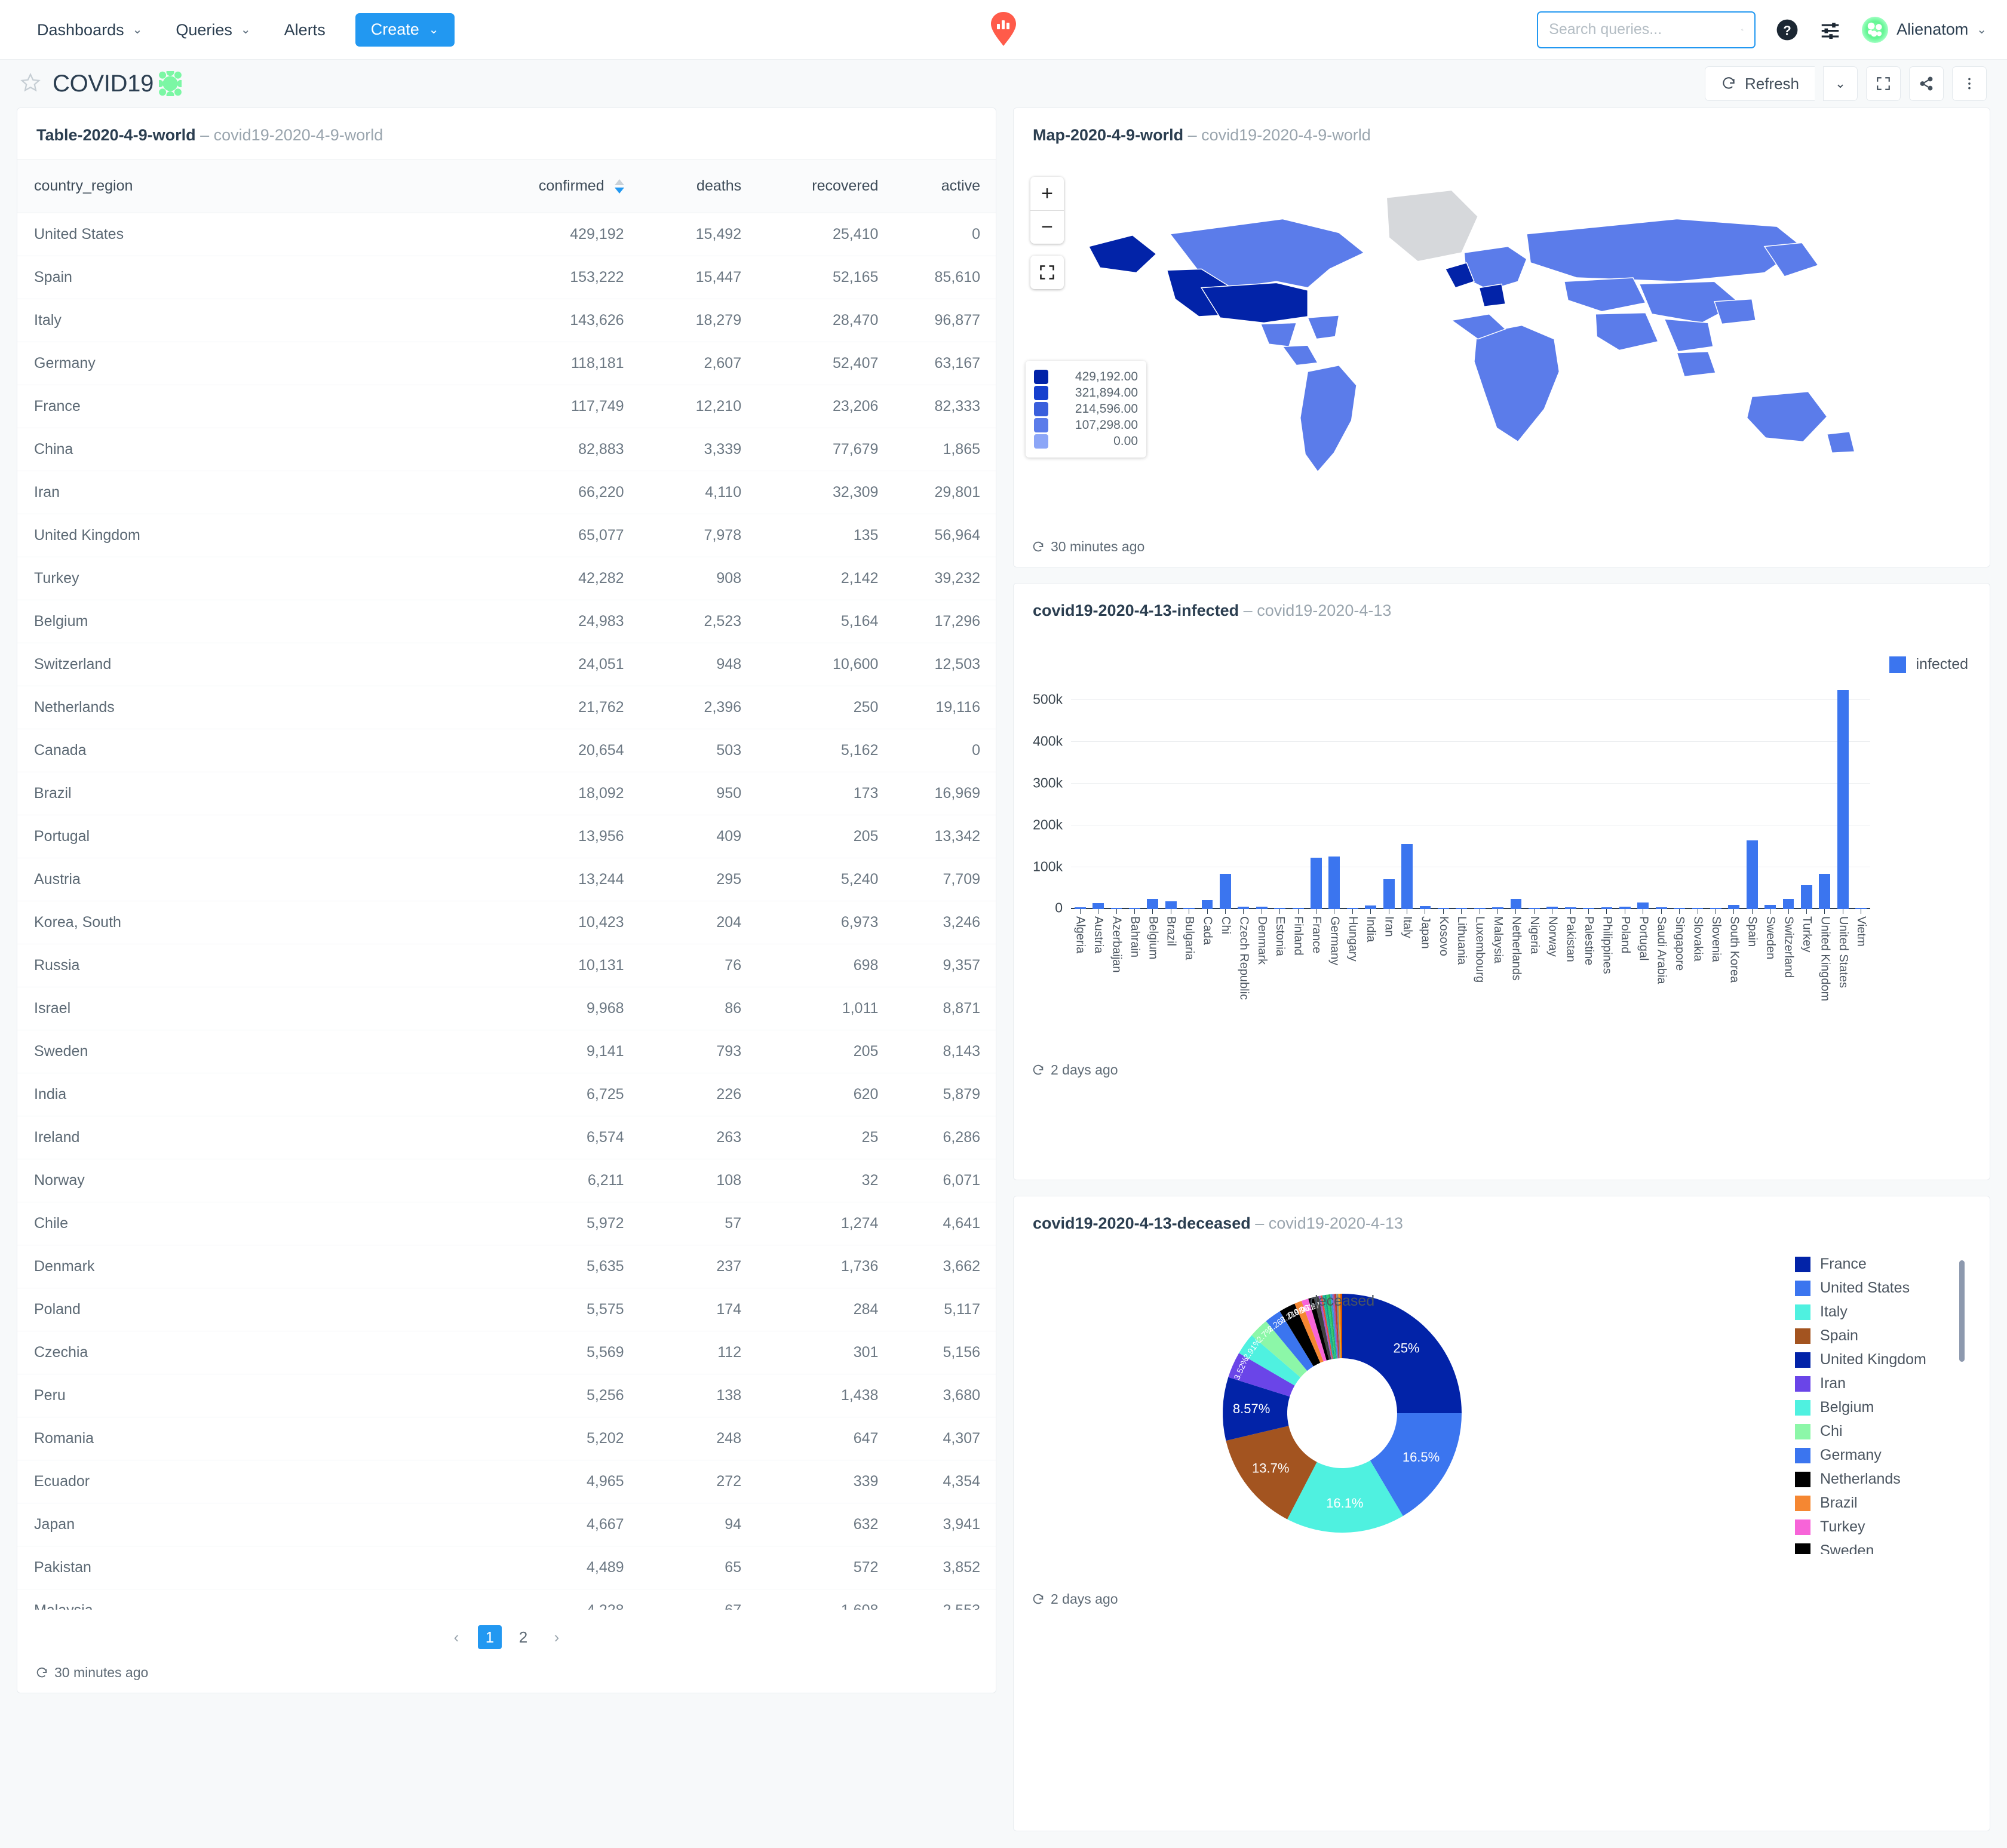 The image size is (2007, 1848). I want to click on table-row: Brazil 18,092 950 173 16,969, so click(506, 793).